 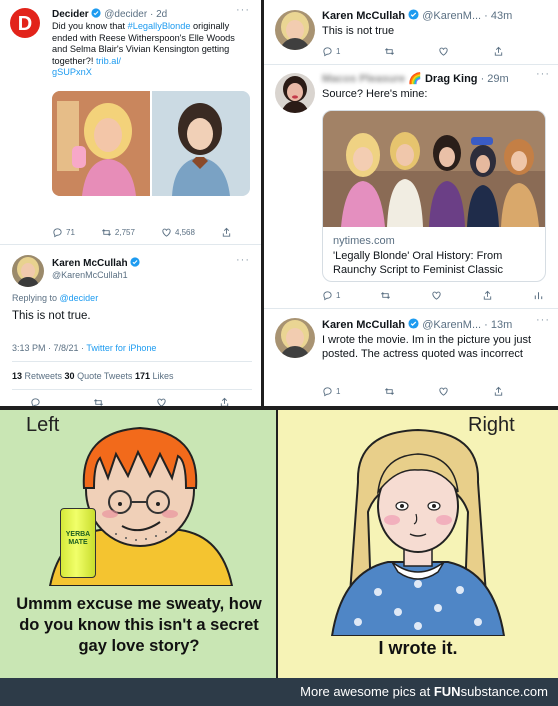 I want to click on tweet-media, so click(x=151, y=143).